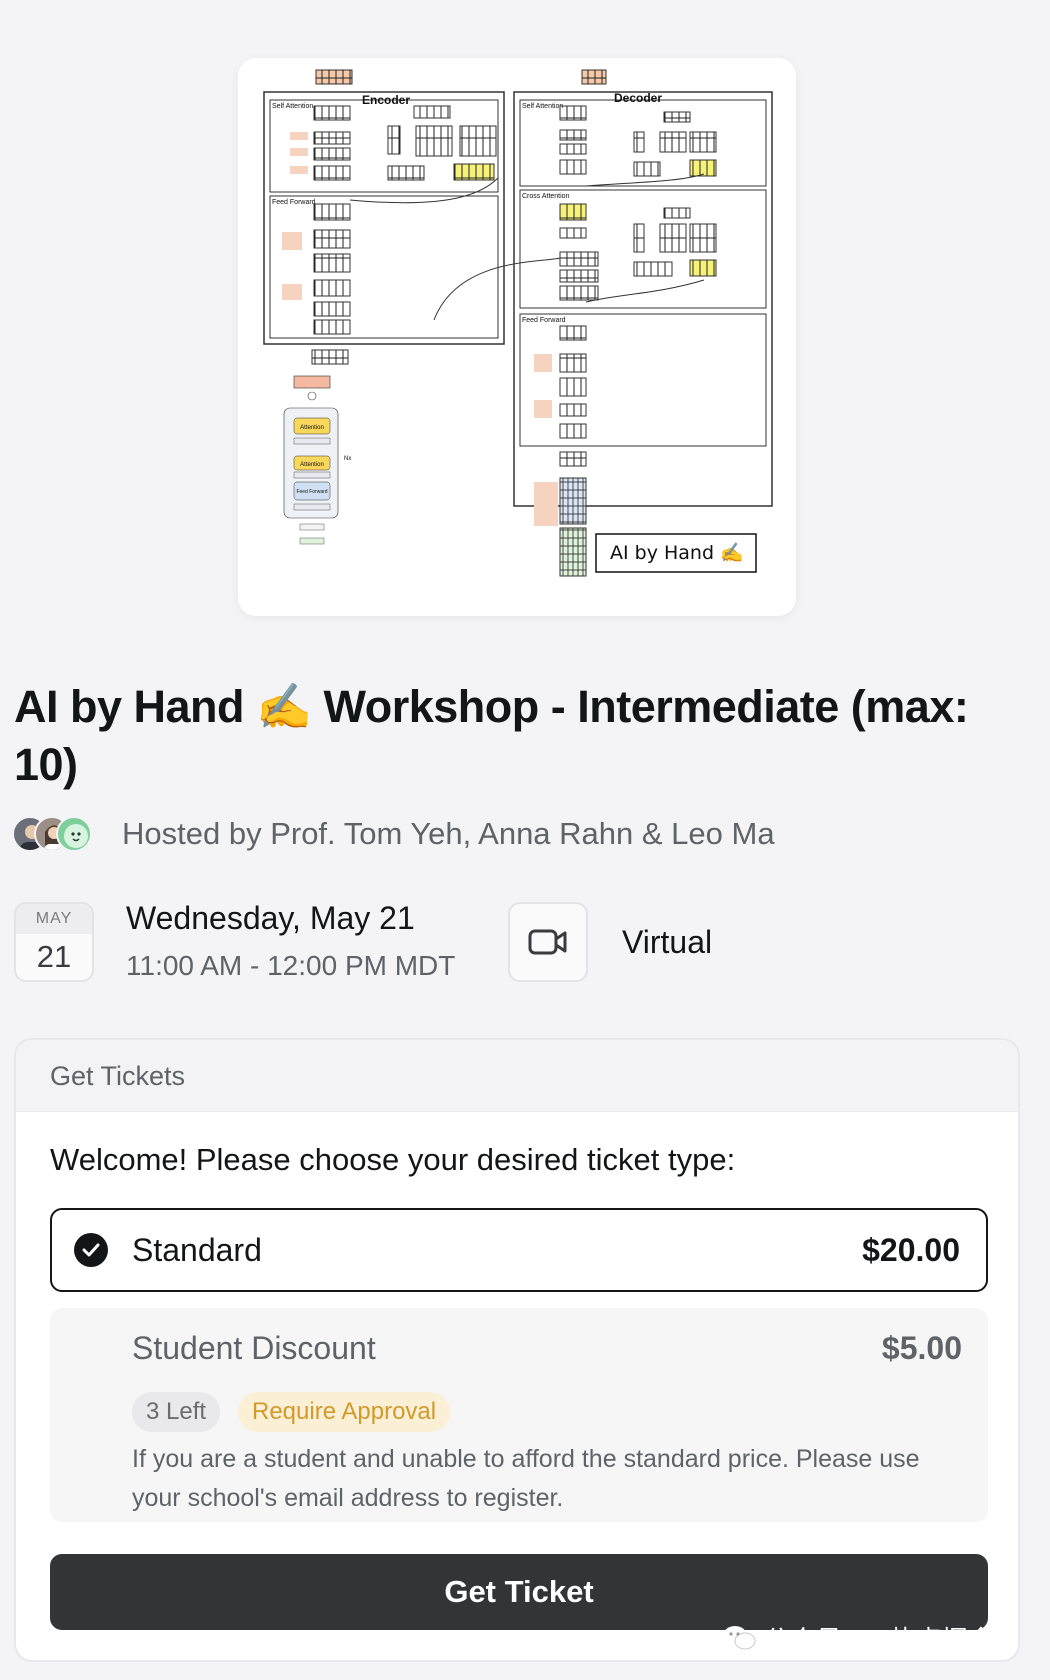 The width and height of the screenshot is (1050, 1680). I want to click on nx-label: Nx, so click(347, 459).